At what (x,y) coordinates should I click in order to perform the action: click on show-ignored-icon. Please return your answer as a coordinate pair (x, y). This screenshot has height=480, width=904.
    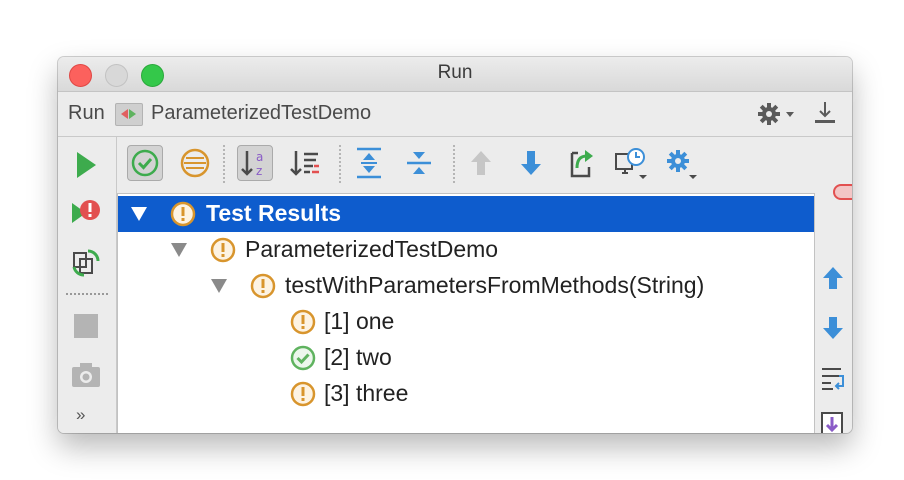
    Looking at the image, I should click on (195, 163).